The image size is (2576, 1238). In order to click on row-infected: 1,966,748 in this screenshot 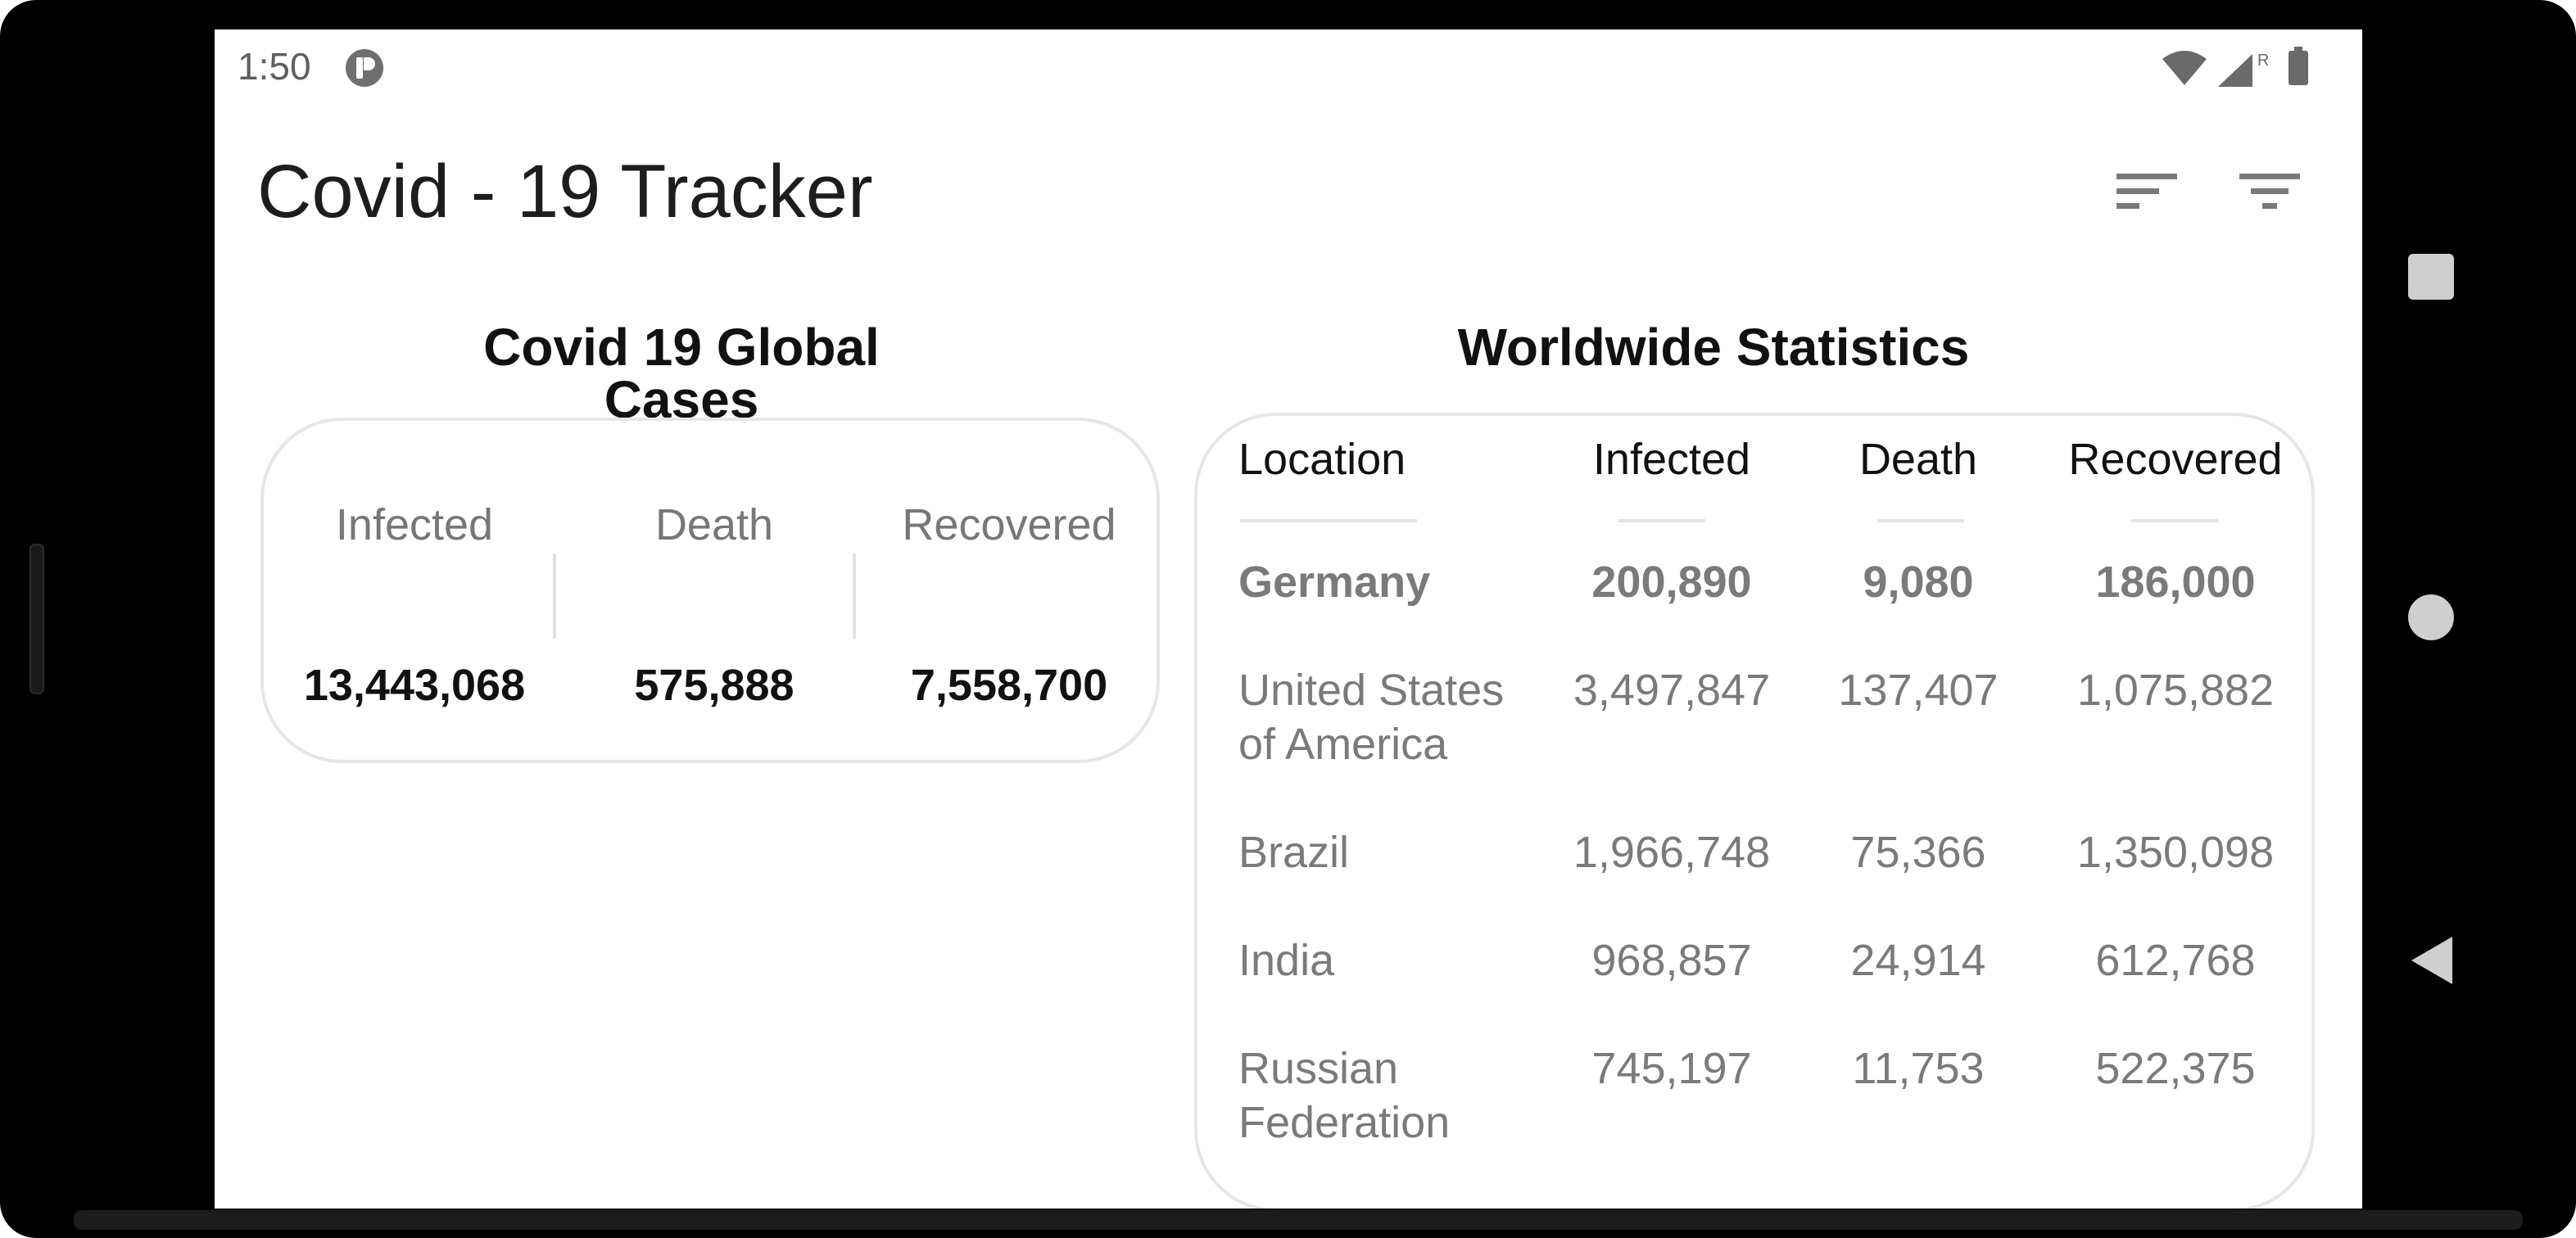, I will do `click(1672, 853)`.